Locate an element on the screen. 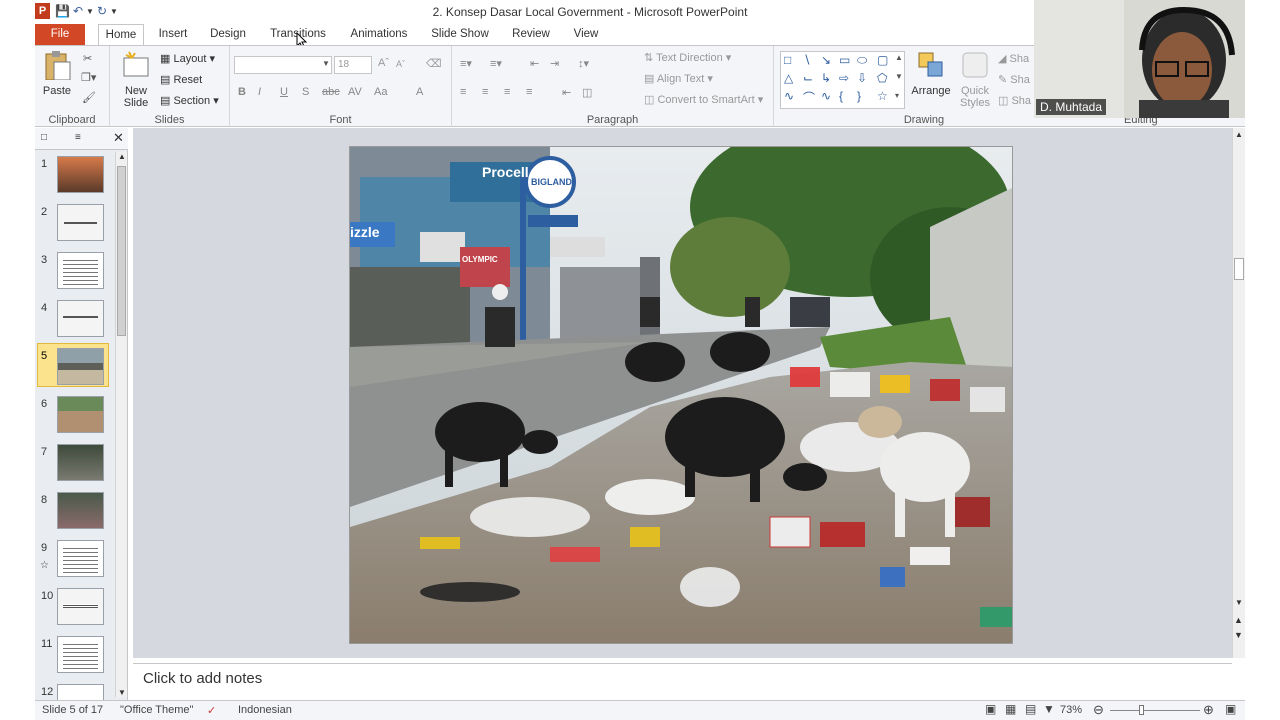 Image resolution: width=1280 pixels, height=720 pixels. spellcheck-icon: ✓ is located at coordinates (211, 710).